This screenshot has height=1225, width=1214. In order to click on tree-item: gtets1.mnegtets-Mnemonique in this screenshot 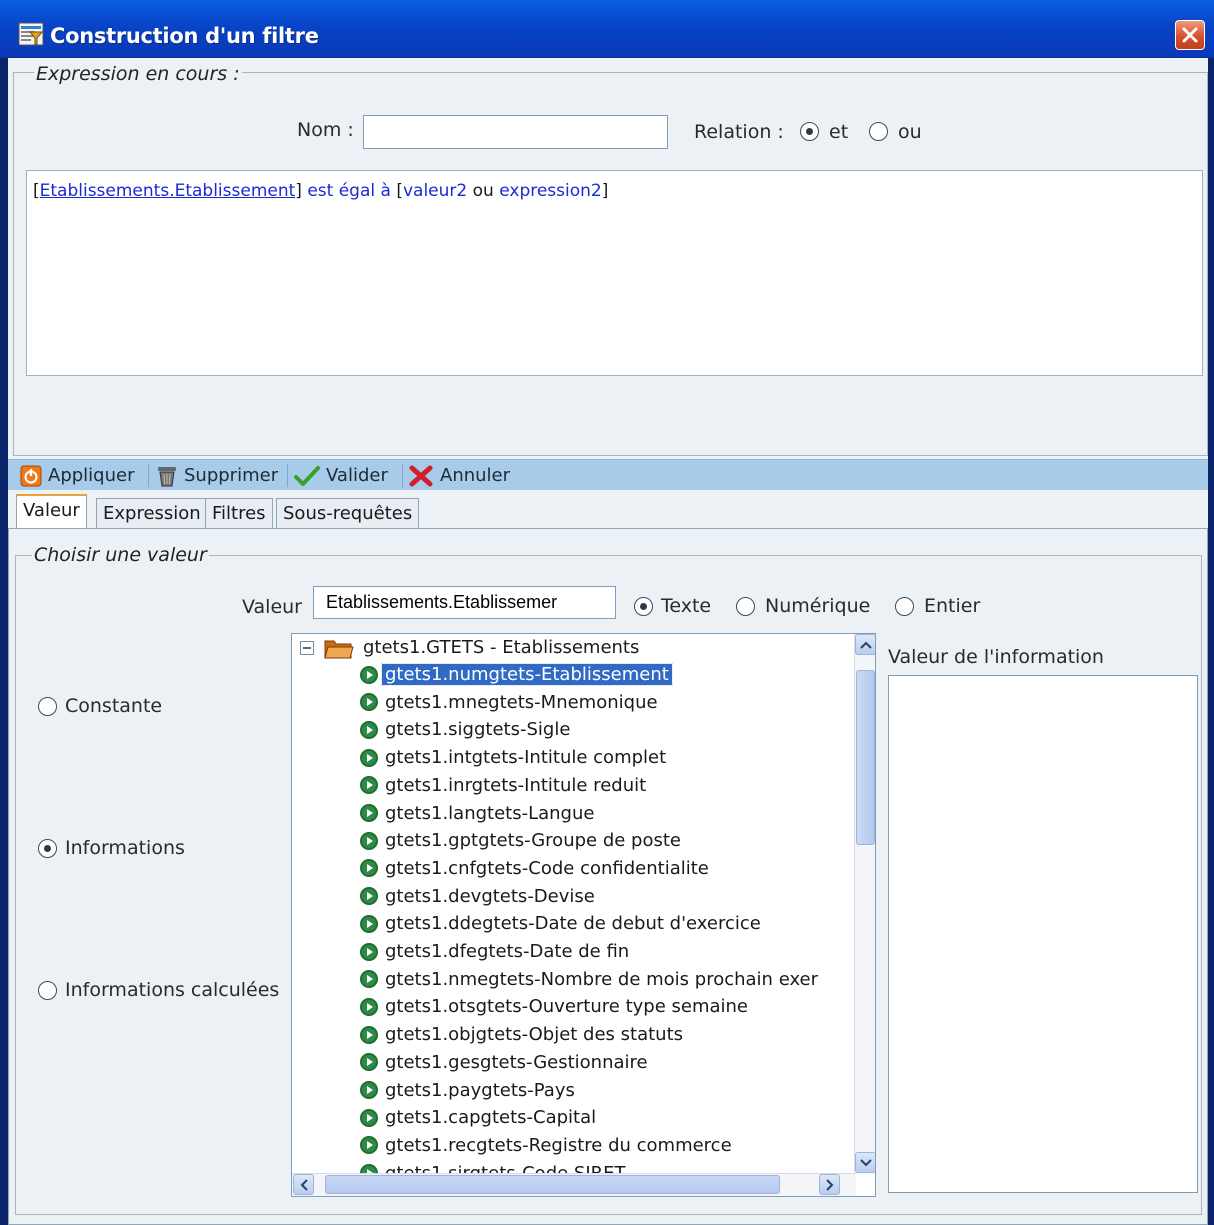, I will do `click(510, 702)`.